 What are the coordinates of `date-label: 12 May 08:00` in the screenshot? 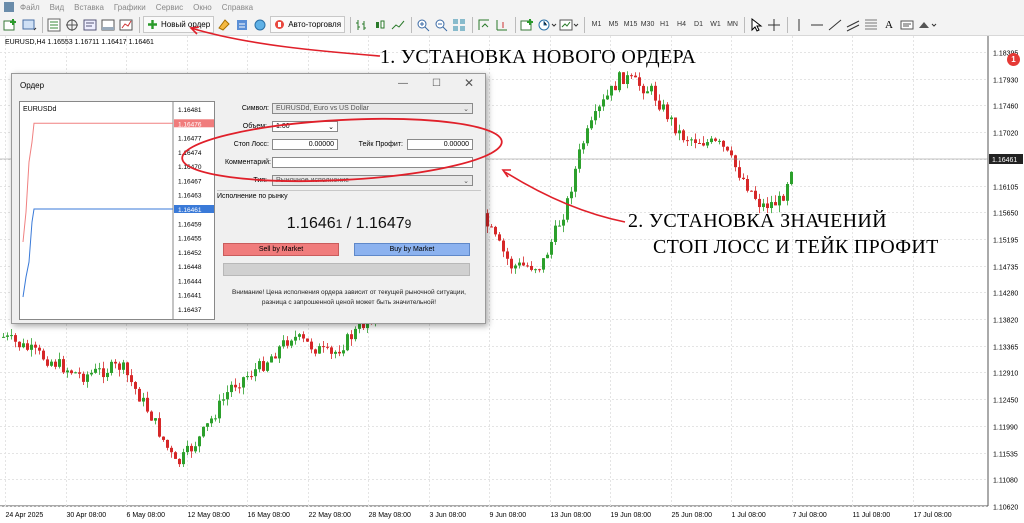 It's located at (209, 515).